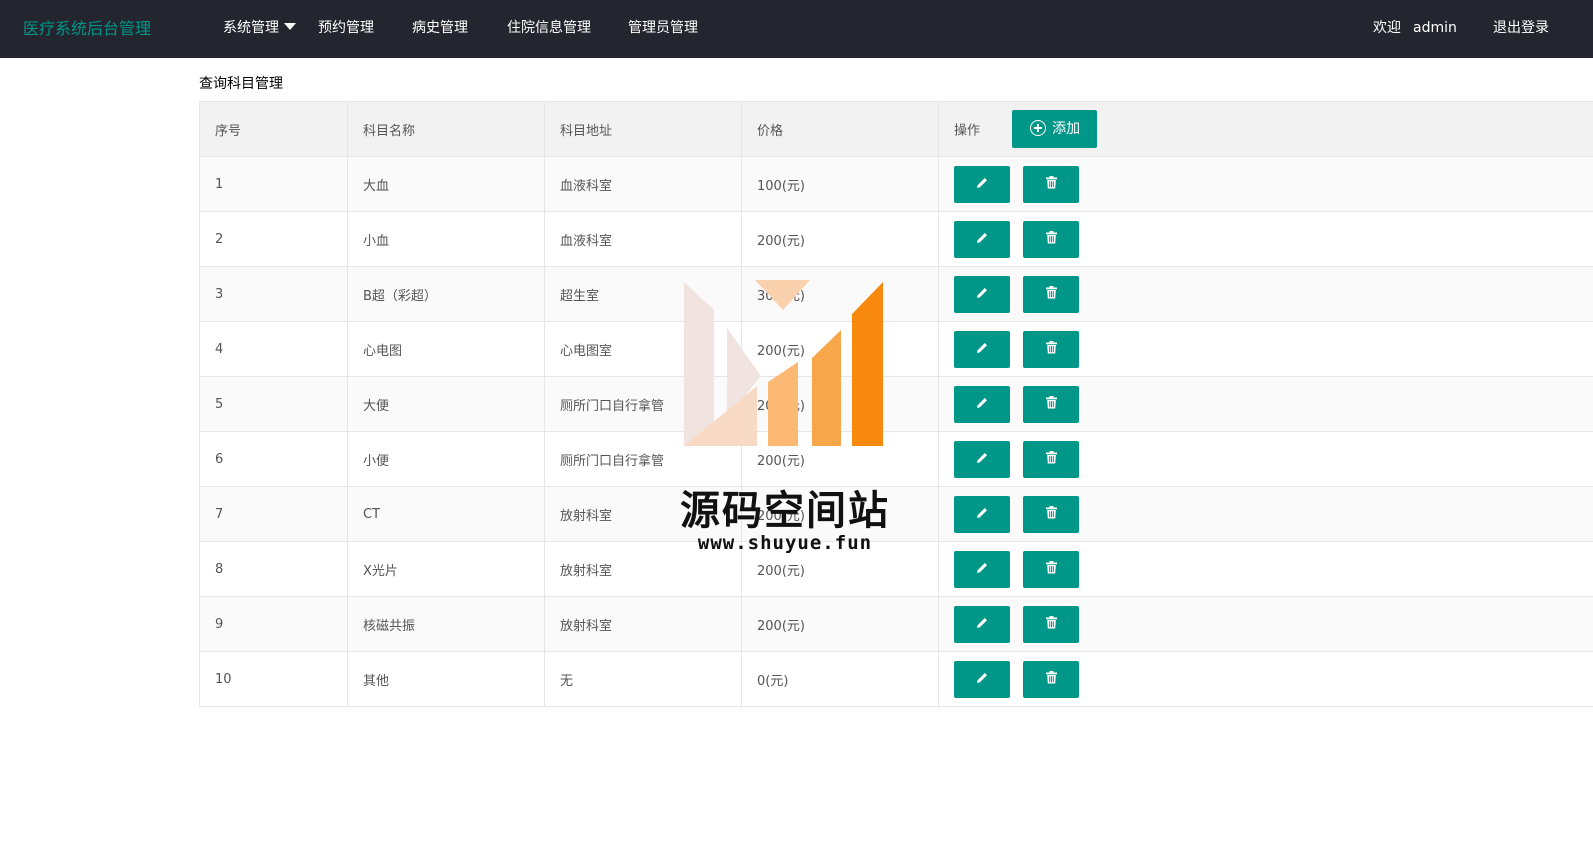  What do you see at coordinates (783, 363) in the screenshot?
I see `watermark-logo-icon` at bounding box center [783, 363].